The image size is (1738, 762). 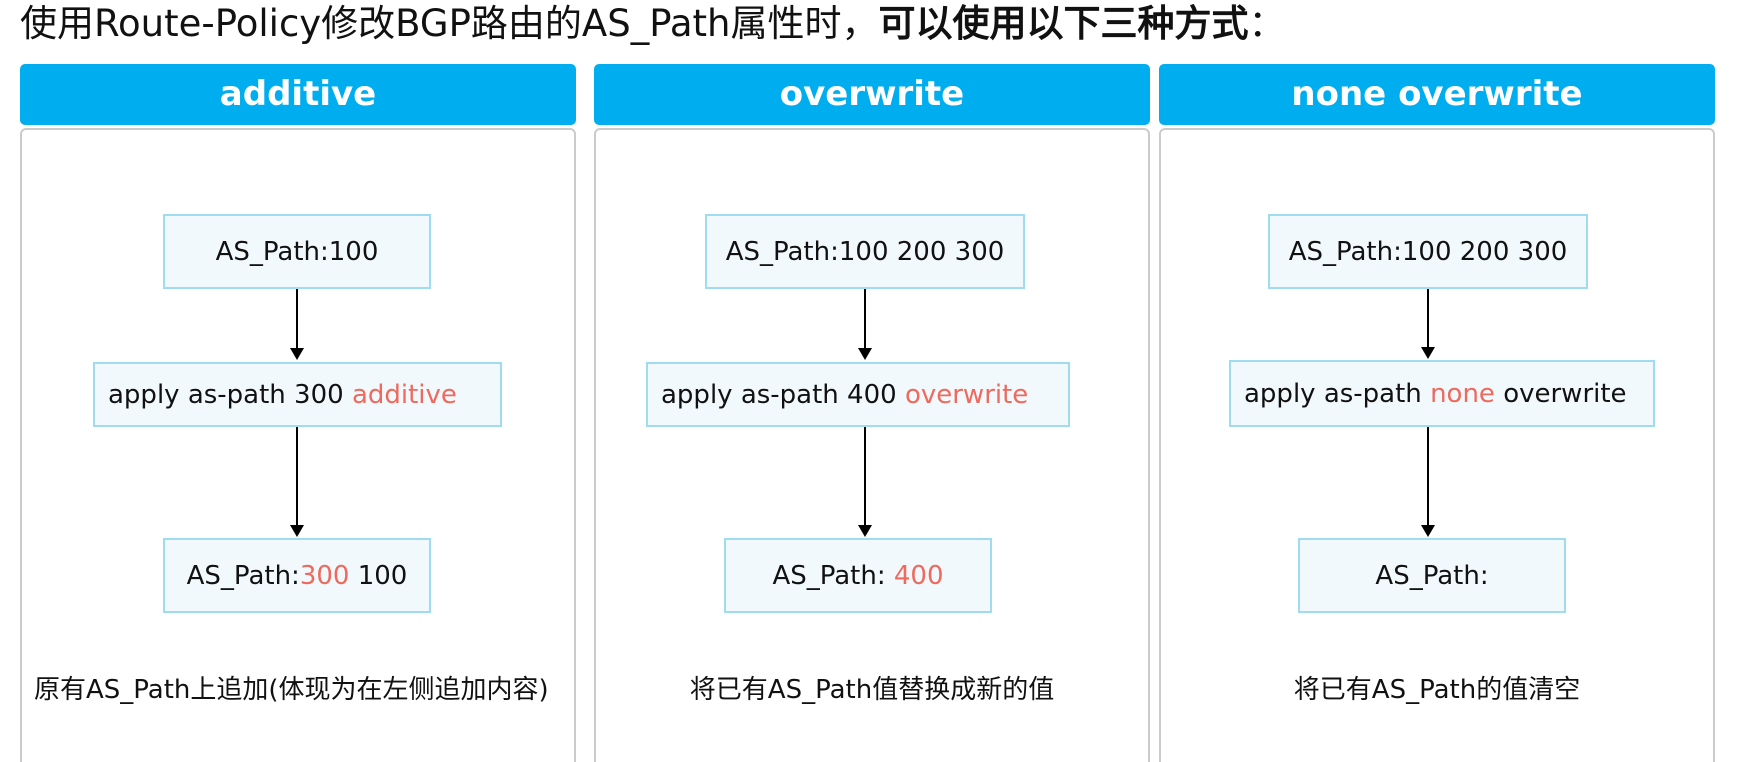 What do you see at coordinates (966, 394) in the screenshot?
I see `apply-command-keyword: overwrite` at bounding box center [966, 394].